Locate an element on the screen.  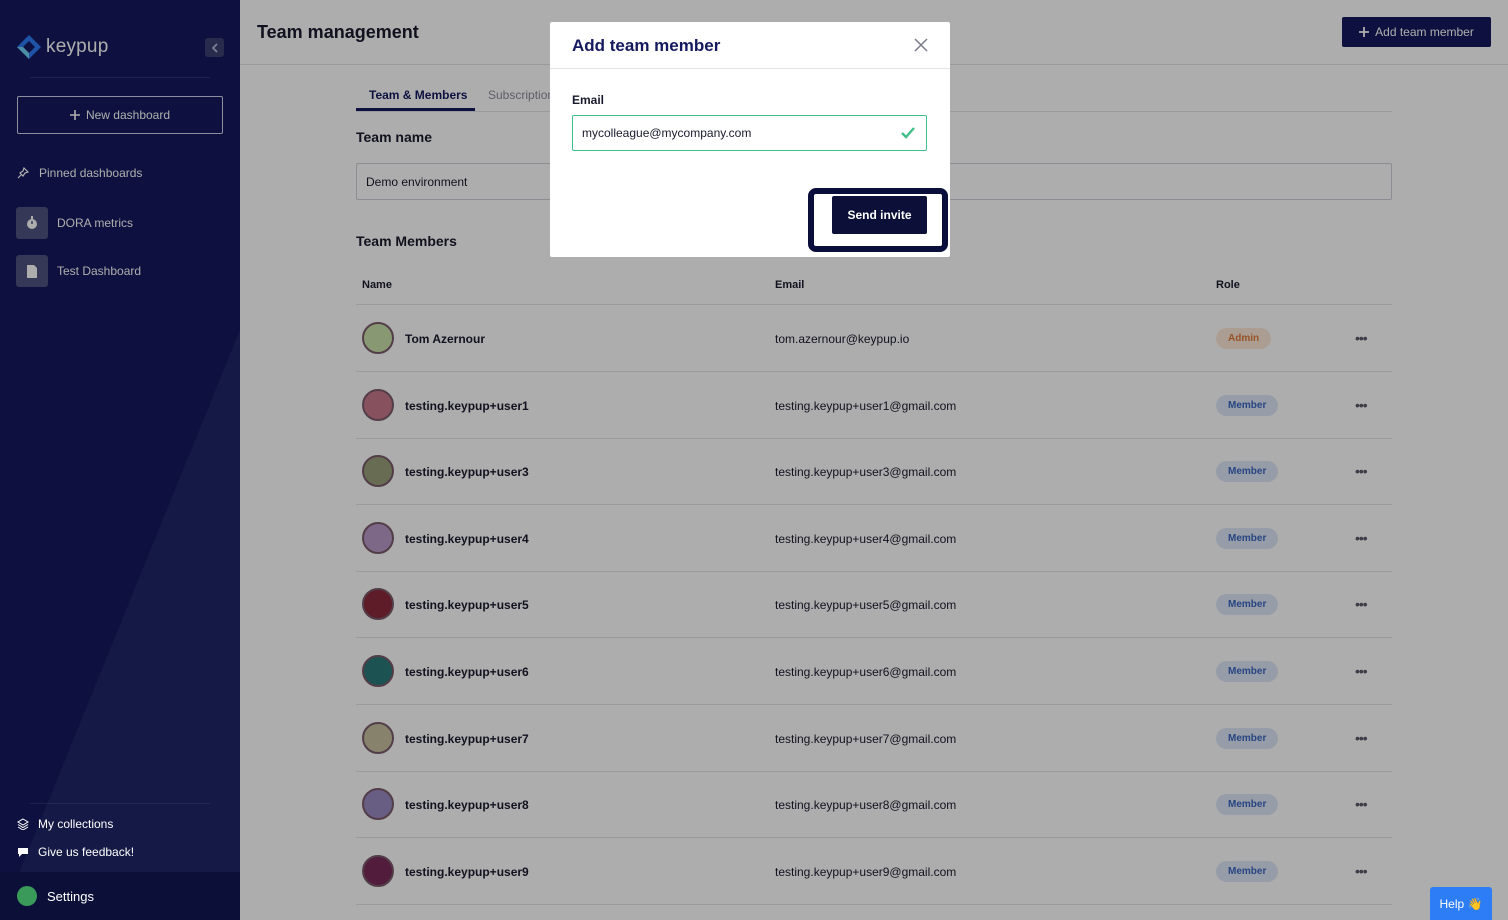
modal-title: Add team member is located at coordinates (646, 45).